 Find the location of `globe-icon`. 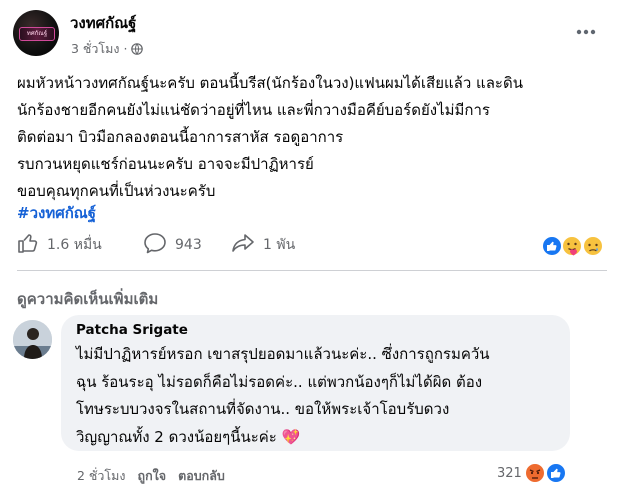

globe-icon is located at coordinates (137, 50).